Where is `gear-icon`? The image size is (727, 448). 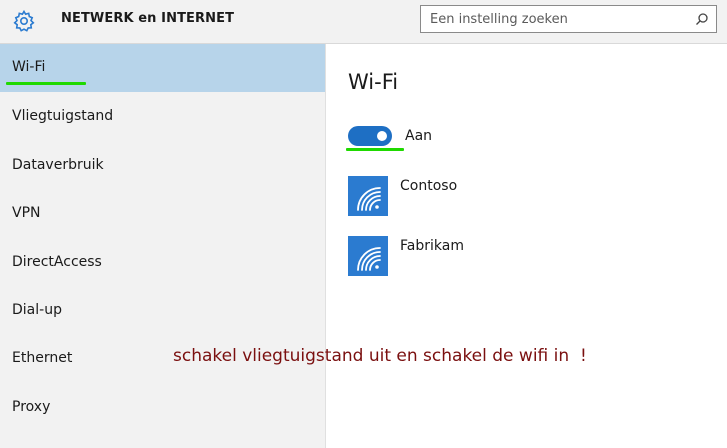
gear-icon is located at coordinates (24, 21).